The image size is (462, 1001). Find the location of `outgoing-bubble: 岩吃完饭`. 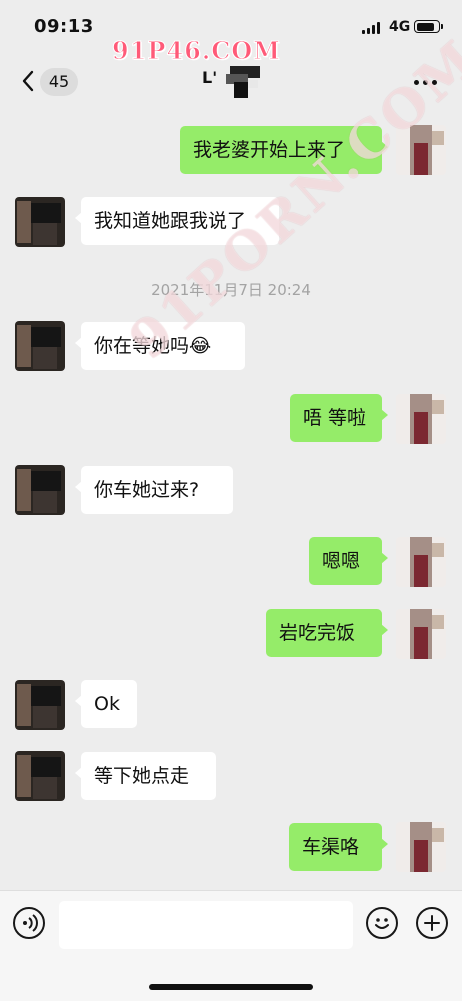

outgoing-bubble: 岩吃完饭 is located at coordinates (327, 633).